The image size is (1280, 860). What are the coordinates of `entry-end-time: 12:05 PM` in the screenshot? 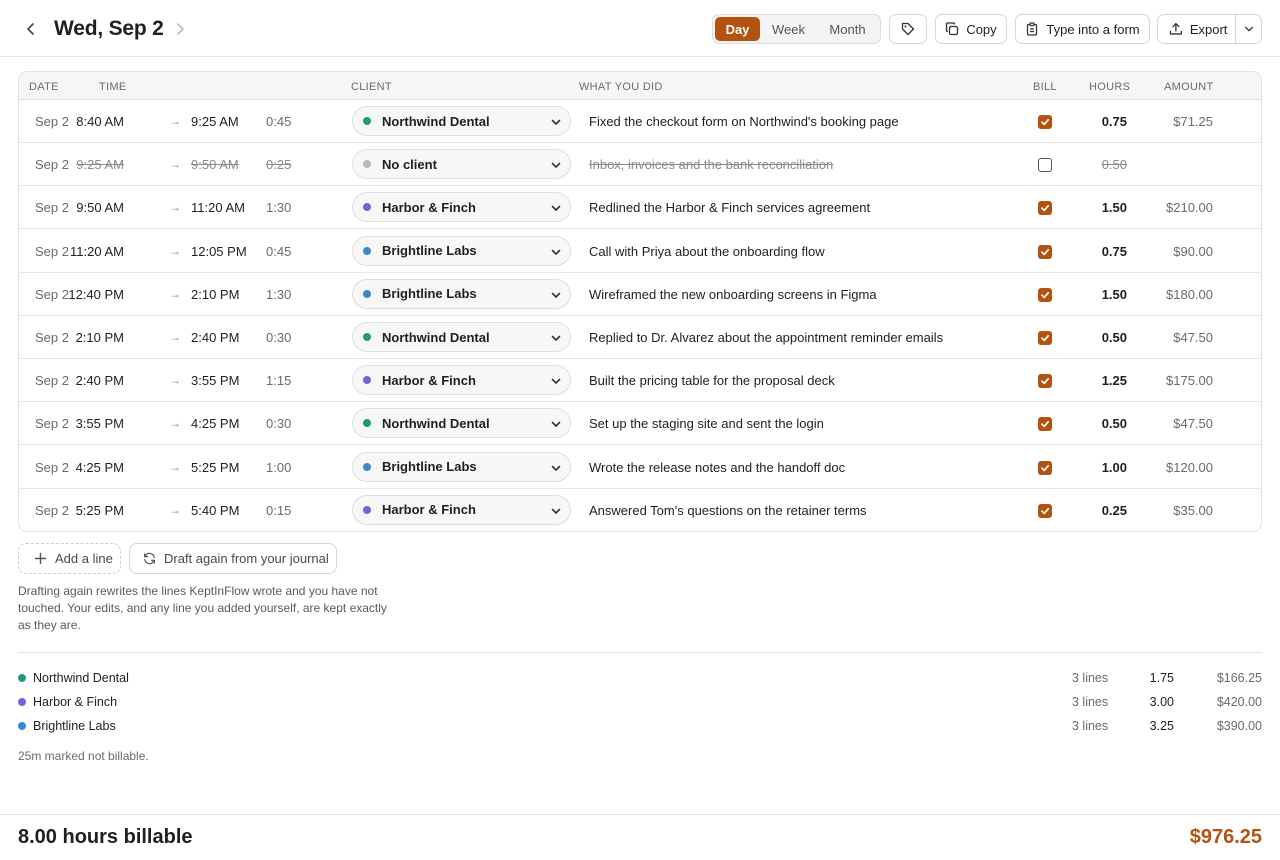 It's located at (219, 251).